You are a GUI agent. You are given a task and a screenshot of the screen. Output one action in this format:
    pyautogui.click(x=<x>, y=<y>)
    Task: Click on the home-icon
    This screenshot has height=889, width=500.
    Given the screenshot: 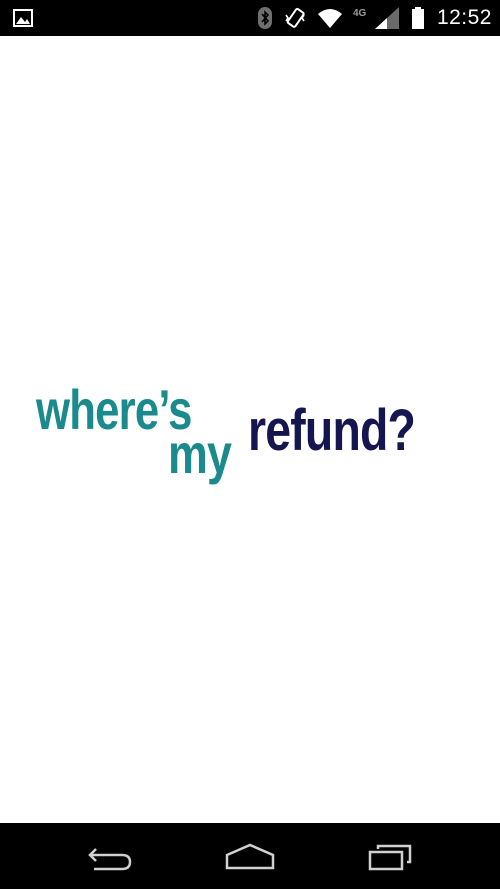 What is the action you would take?
    pyautogui.click(x=250, y=856)
    